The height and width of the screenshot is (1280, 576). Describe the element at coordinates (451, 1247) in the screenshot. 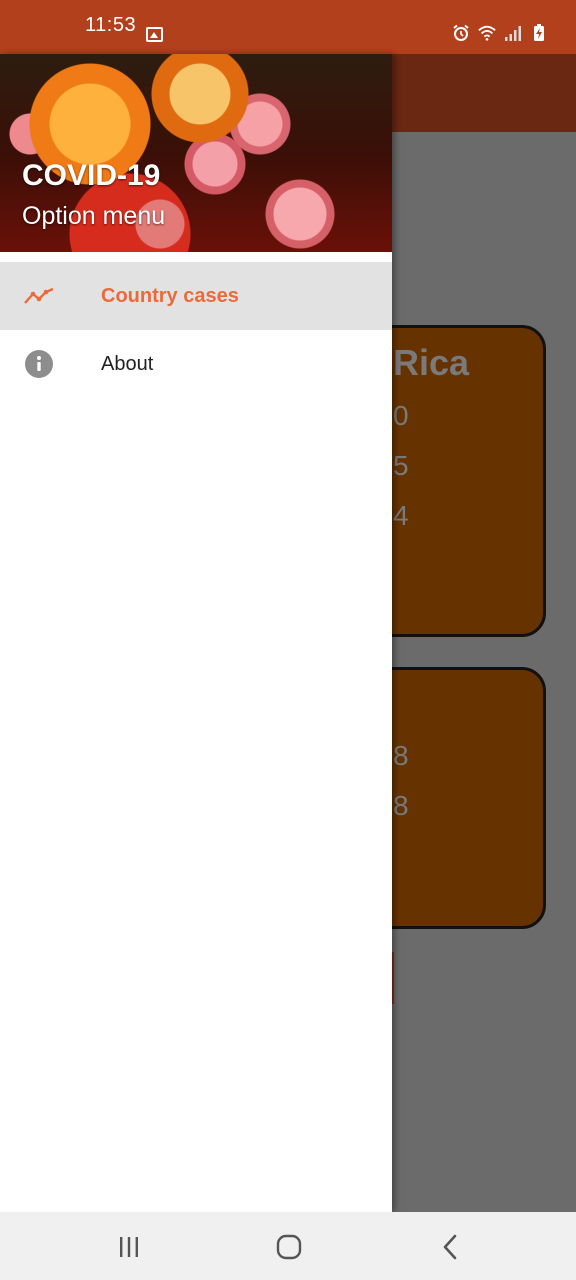

I see `back-icon` at that location.